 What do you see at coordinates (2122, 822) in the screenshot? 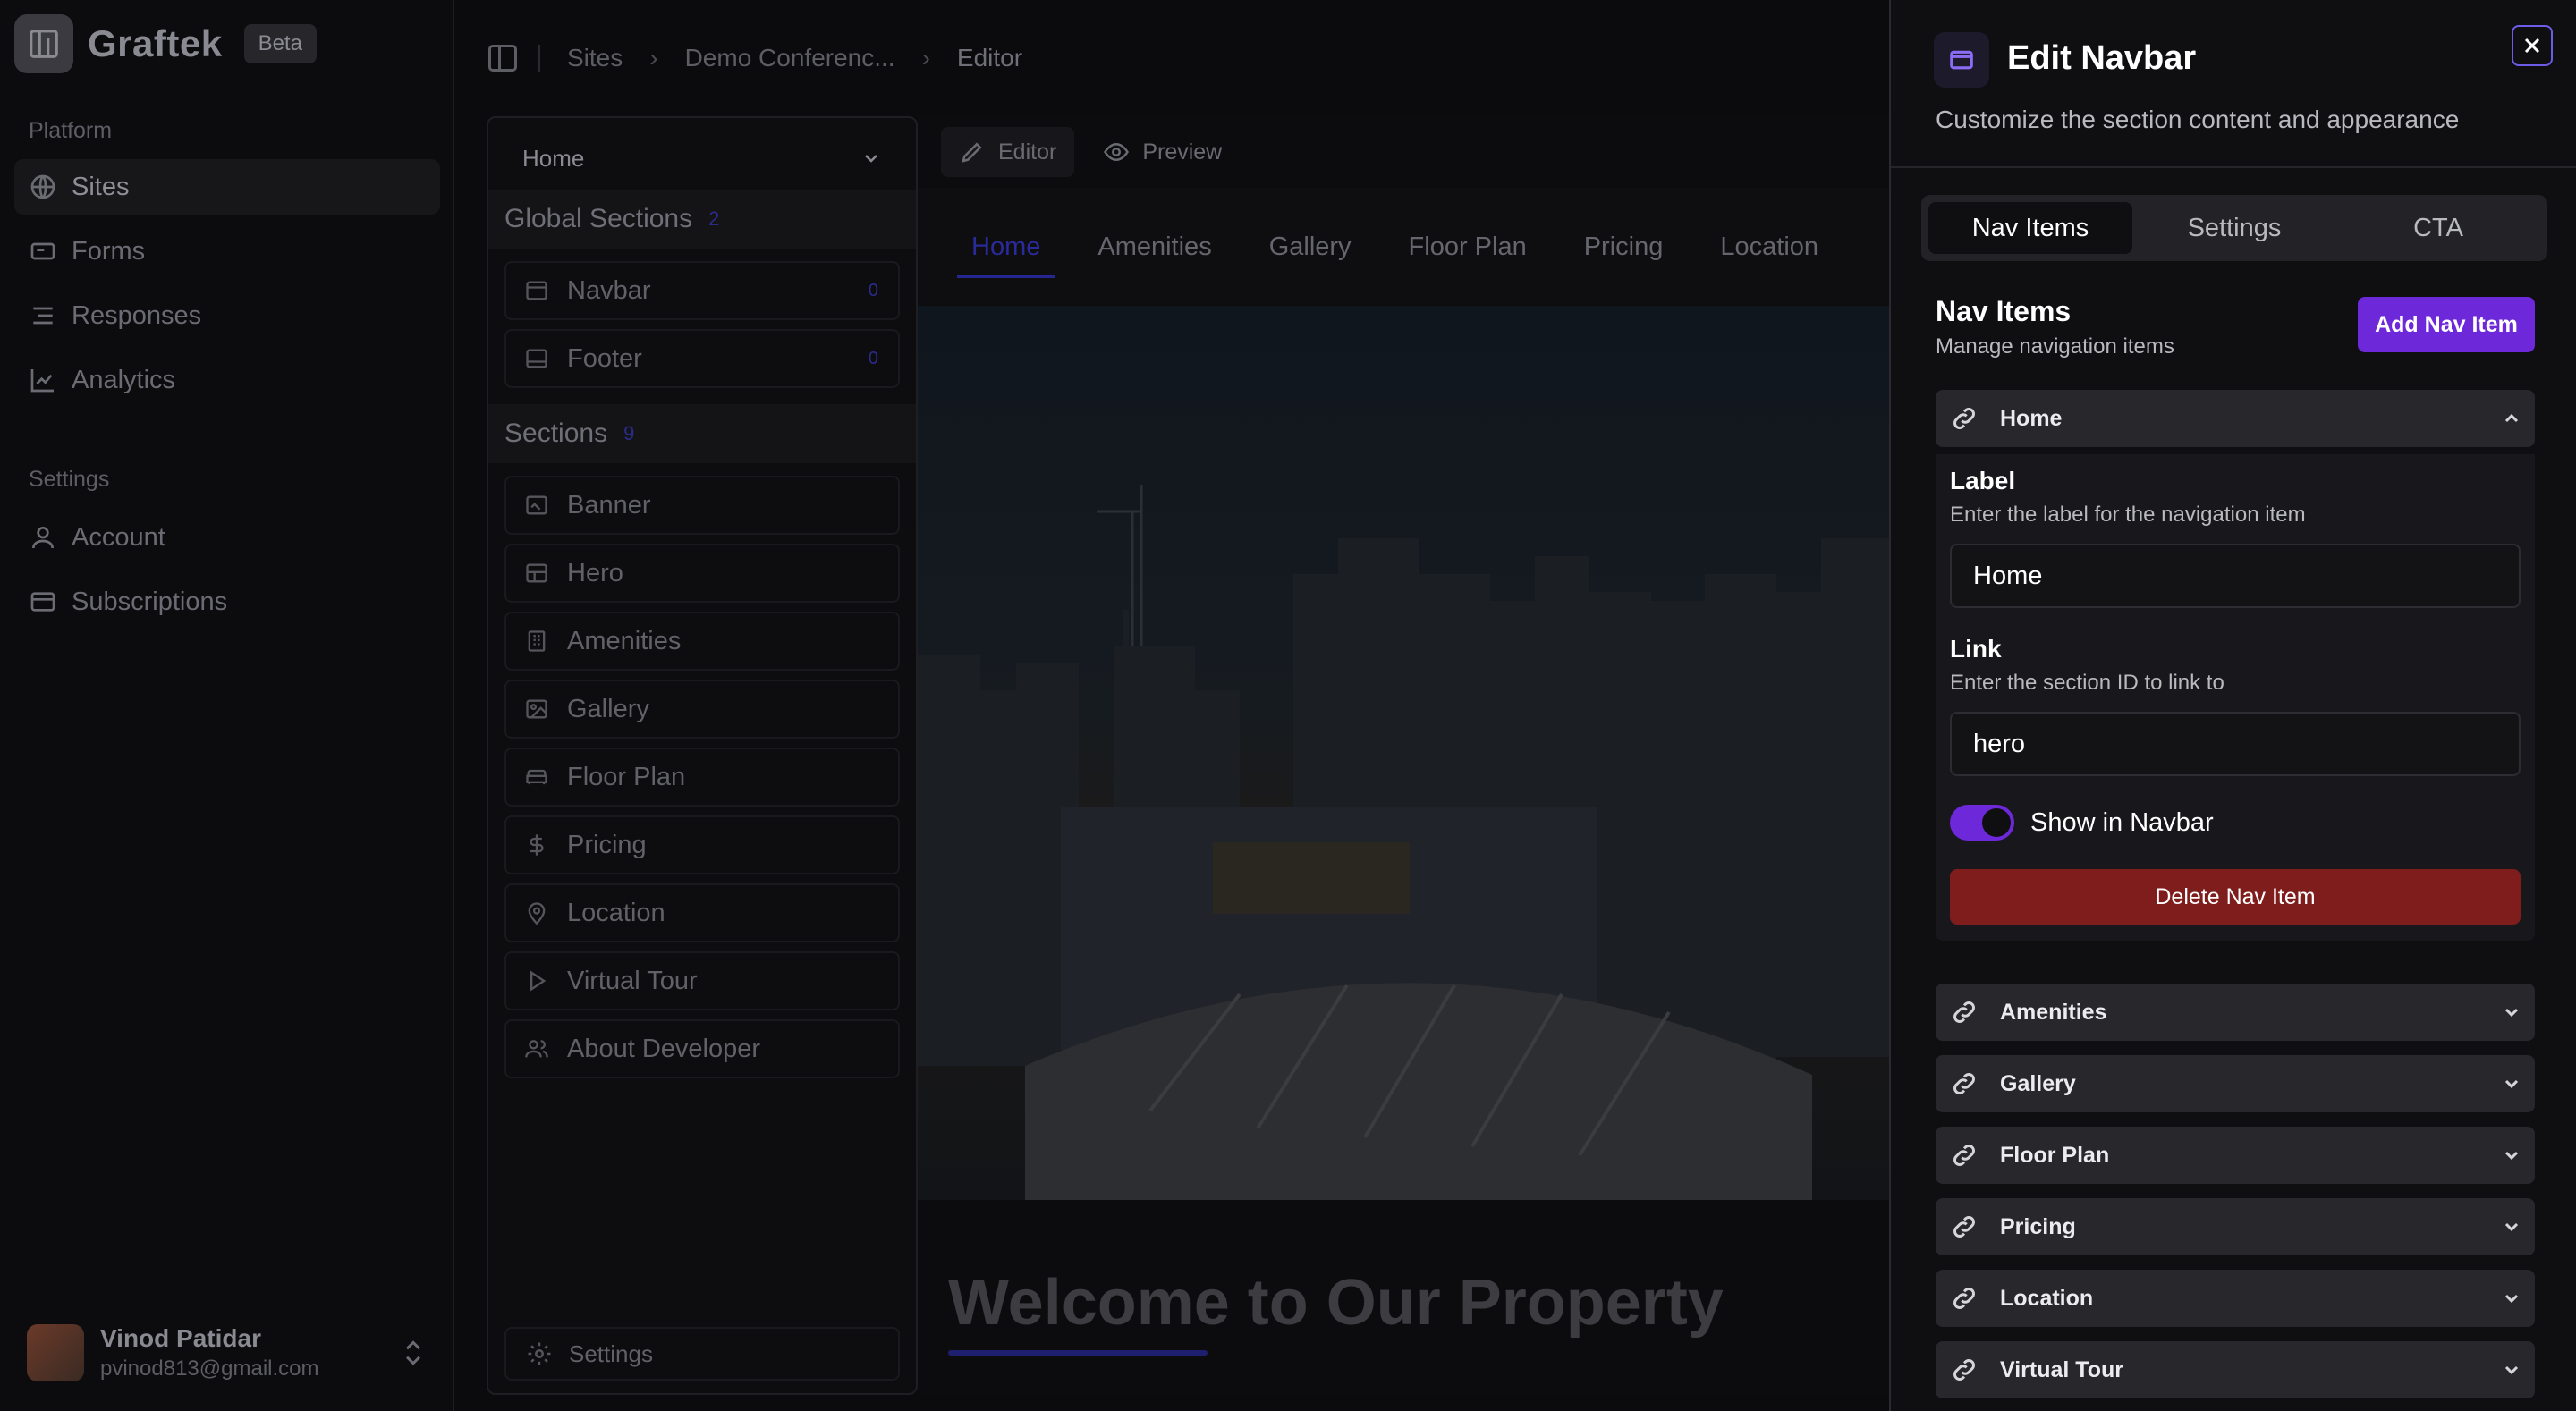
I see `show-in-navbar-label: Show in Navbar` at bounding box center [2122, 822].